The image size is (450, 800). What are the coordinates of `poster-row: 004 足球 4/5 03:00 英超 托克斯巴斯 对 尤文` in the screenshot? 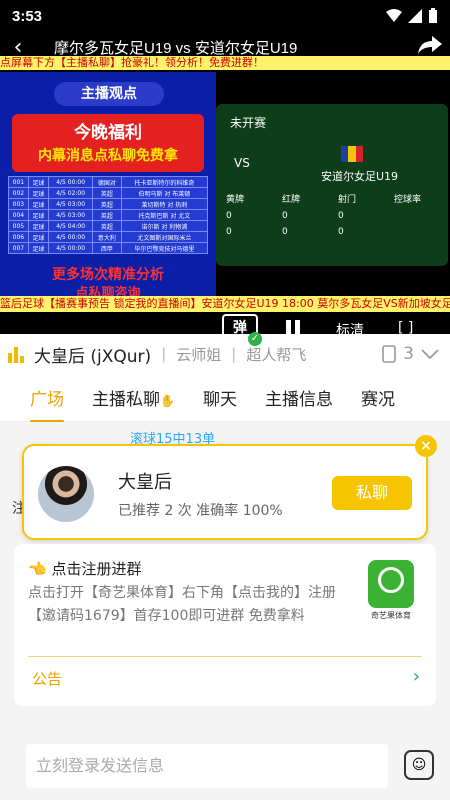 It's located at (108, 215).